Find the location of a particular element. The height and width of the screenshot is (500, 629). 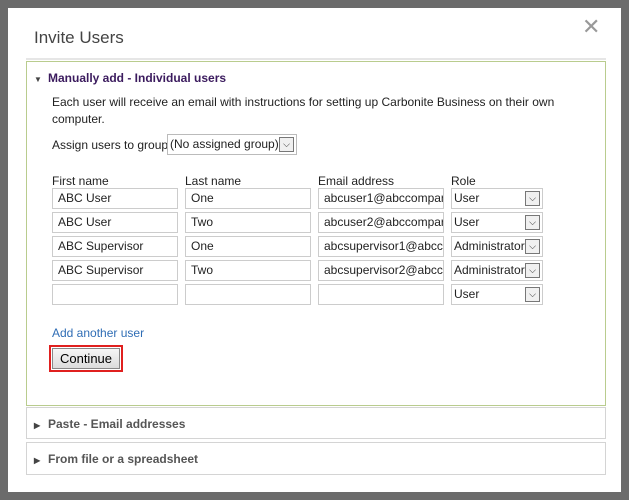

group-value: (No assigned group) is located at coordinates (224, 144).